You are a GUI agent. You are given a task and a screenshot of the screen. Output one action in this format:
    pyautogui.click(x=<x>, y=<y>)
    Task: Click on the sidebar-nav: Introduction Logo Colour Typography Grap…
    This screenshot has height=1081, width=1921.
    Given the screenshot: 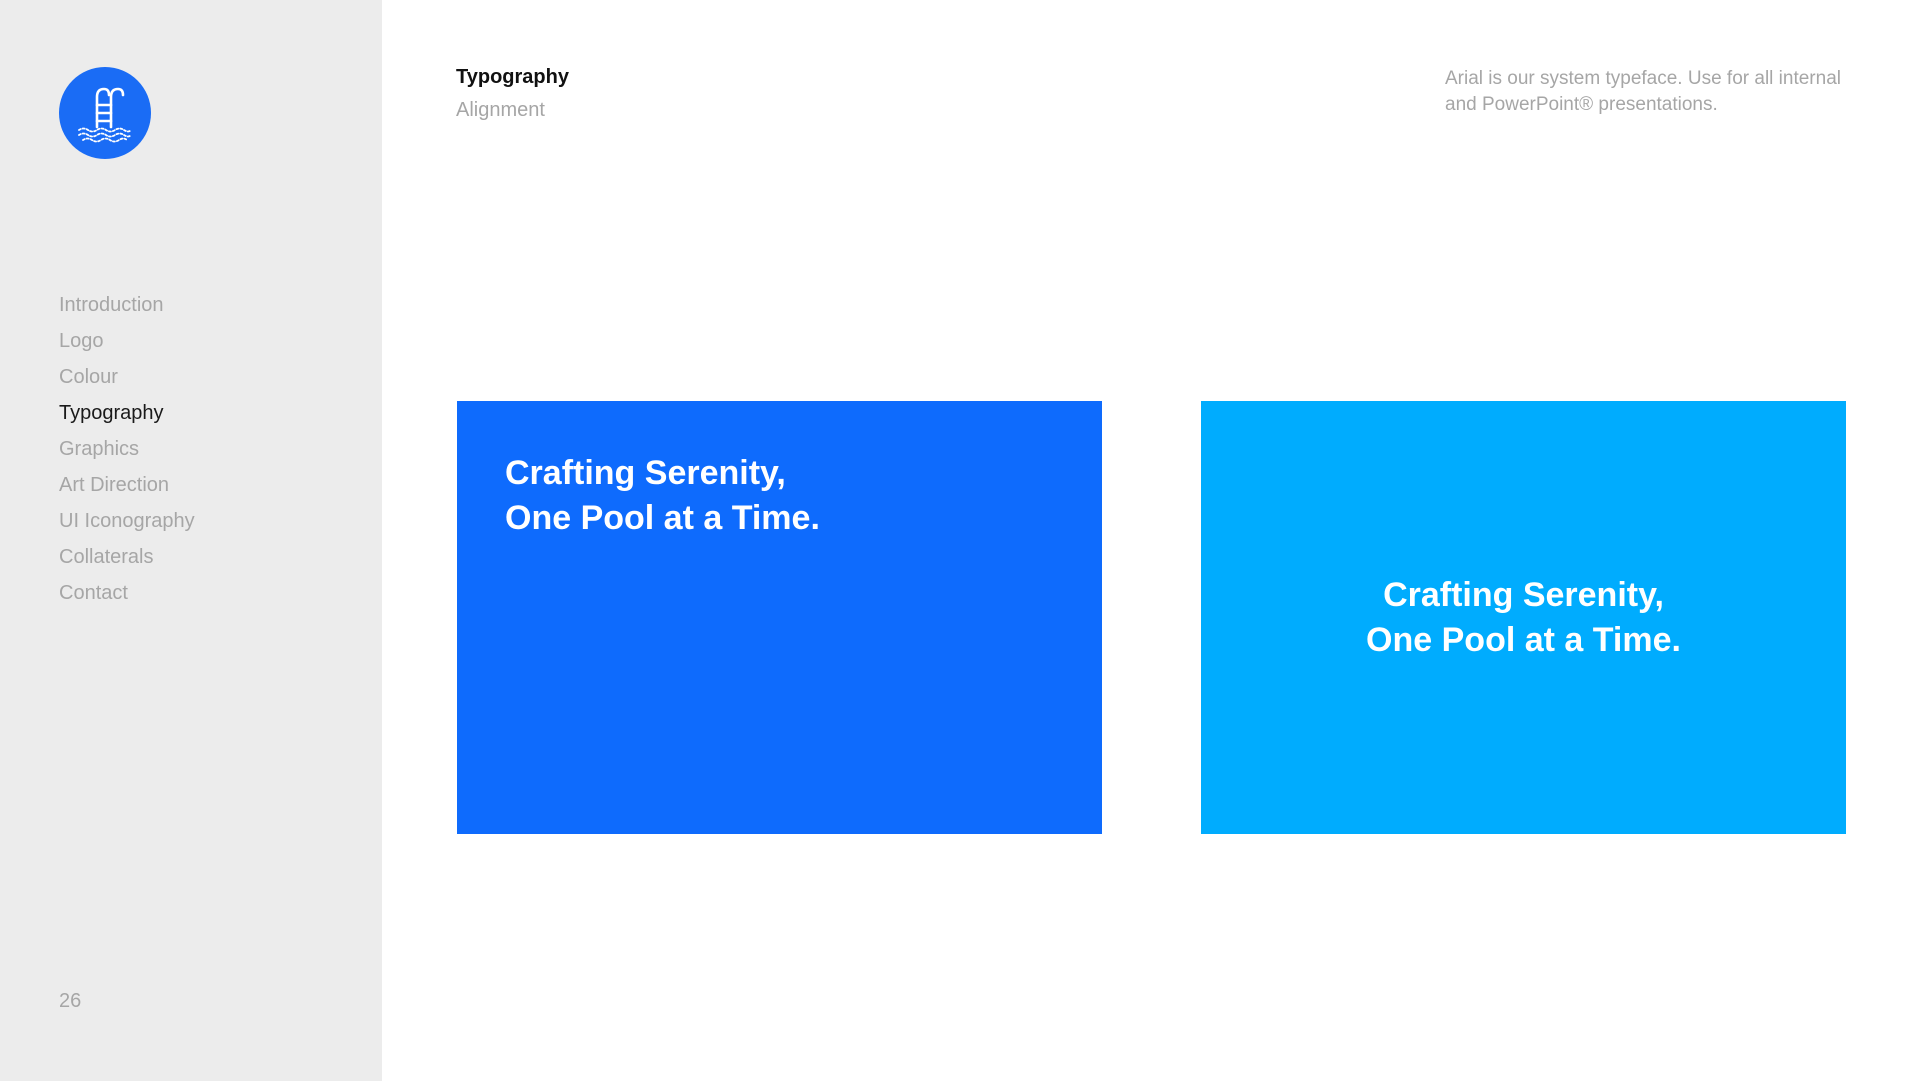 What is the action you would take?
    pyautogui.click(x=127, y=449)
    